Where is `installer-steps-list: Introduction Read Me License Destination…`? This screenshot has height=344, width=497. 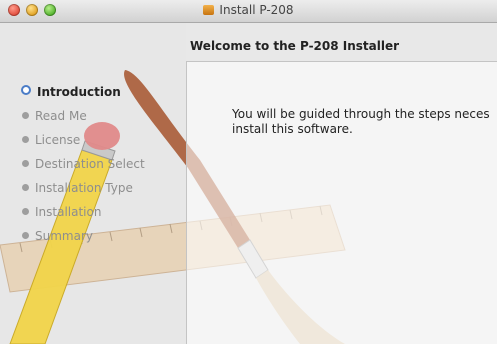 installer-steps-list: Introduction Read Me License Destination… is located at coordinates (83, 164).